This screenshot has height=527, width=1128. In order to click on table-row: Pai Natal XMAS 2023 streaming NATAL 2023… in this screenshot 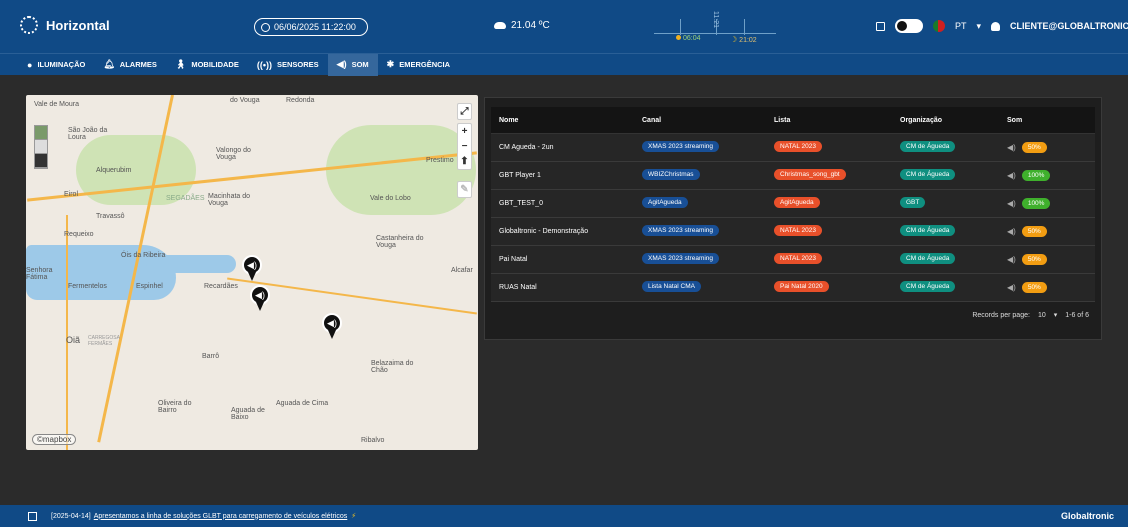, I will do `click(793, 260)`.